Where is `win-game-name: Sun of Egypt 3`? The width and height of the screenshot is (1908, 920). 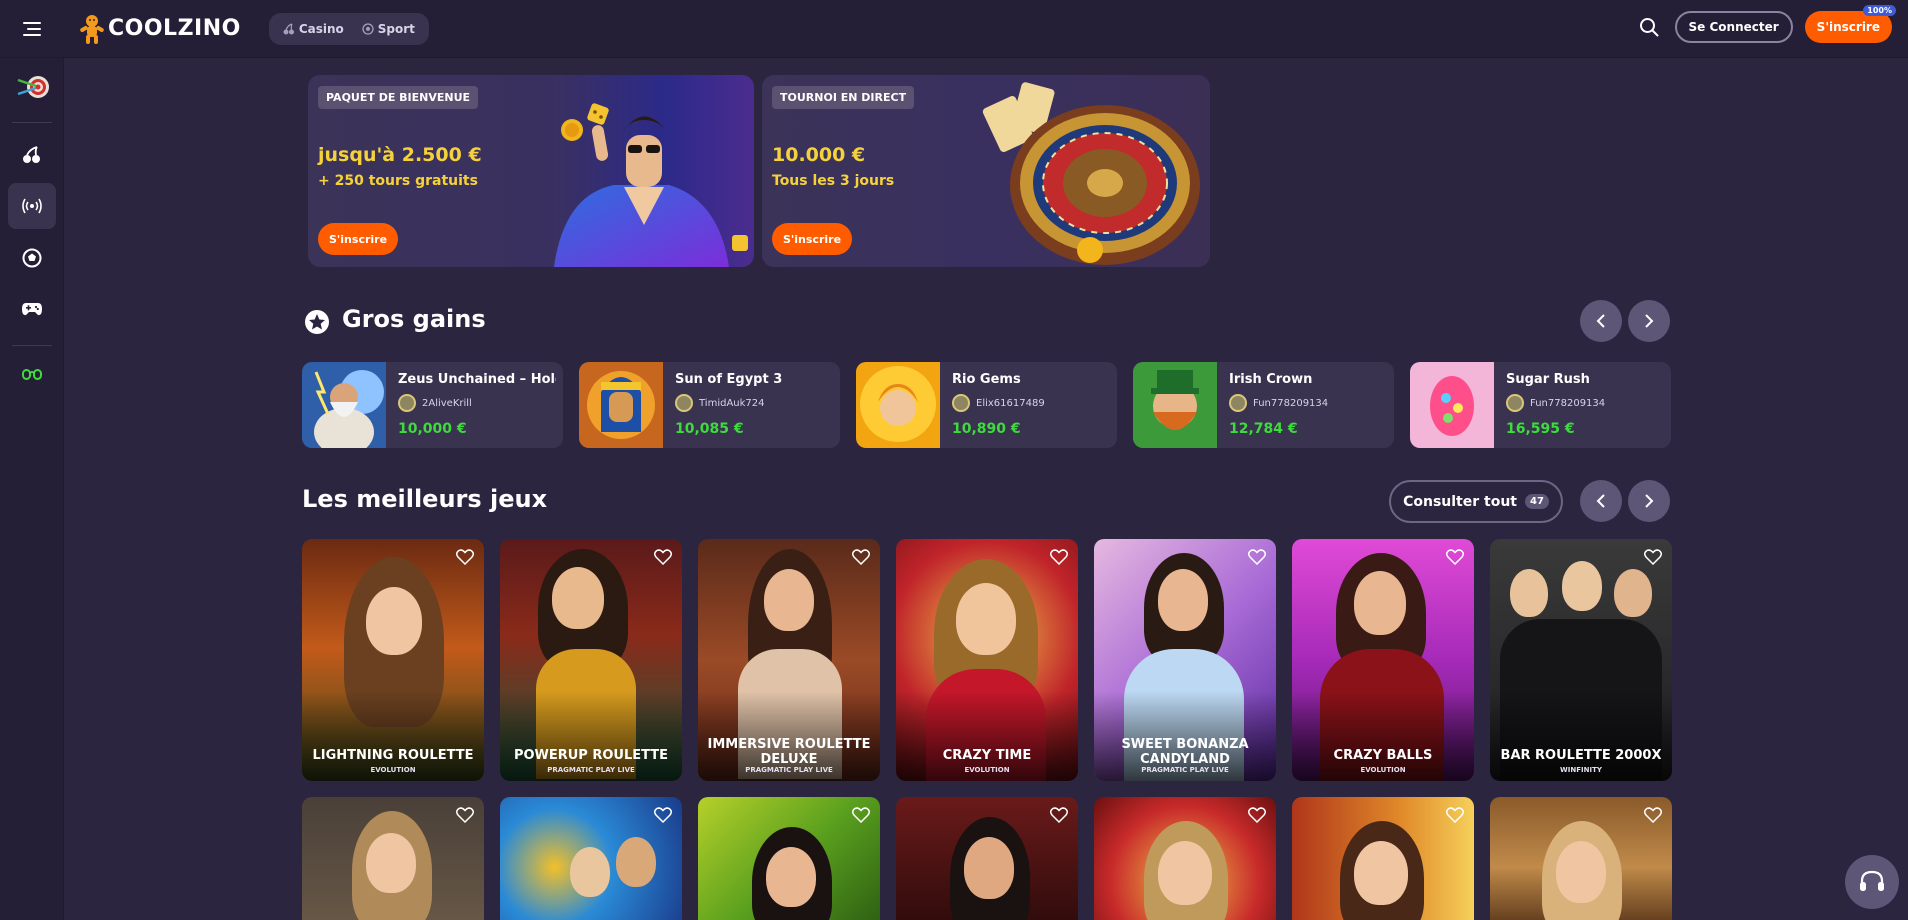
win-game-name: Sun of Egypt 3 is located at coordinates (729, 379).